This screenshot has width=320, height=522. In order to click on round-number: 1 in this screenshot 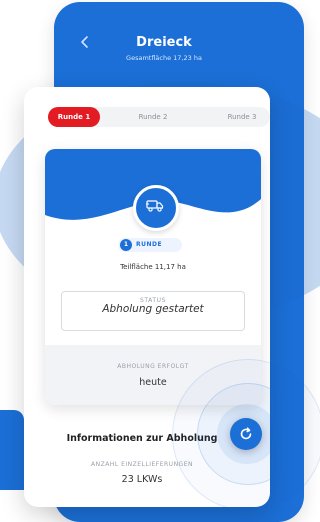, I will do `click(126, 245)`.